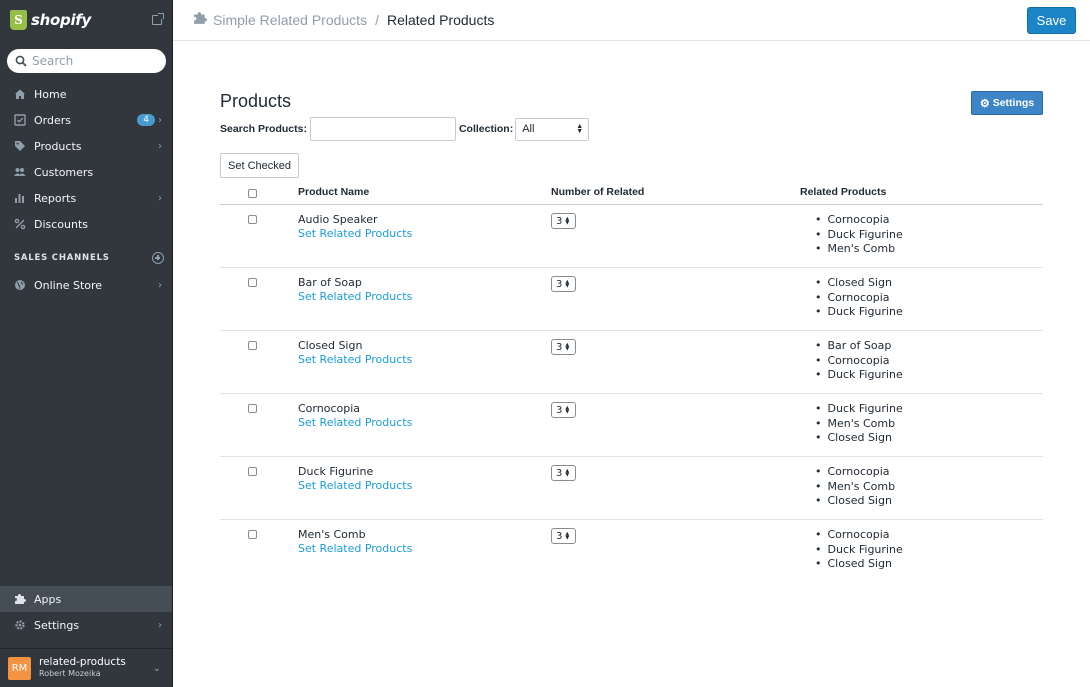 This screenshot has height=687, width=1090. Describe the element at coordinates (19, 224) in the screenshot. I see `discount-icon` at that location.